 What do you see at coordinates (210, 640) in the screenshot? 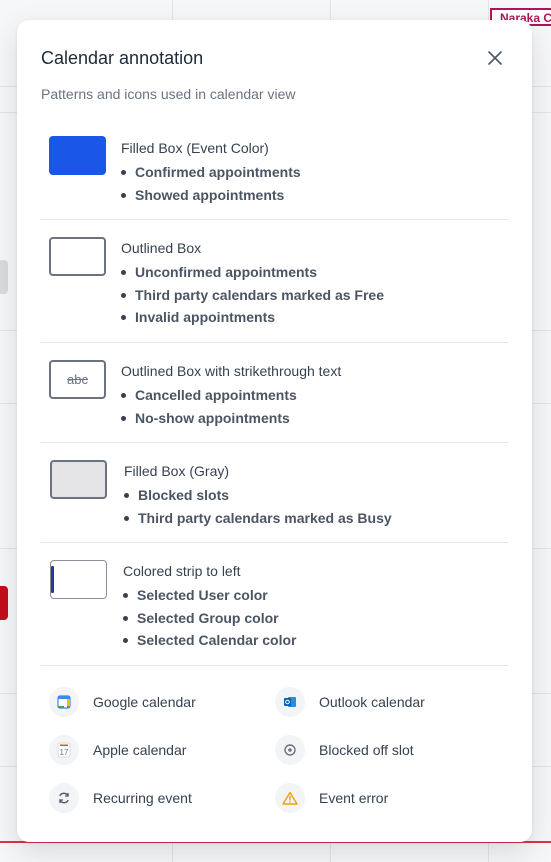
I see `legend-item: Selected Calendar color` at bounding box center [210, 640].